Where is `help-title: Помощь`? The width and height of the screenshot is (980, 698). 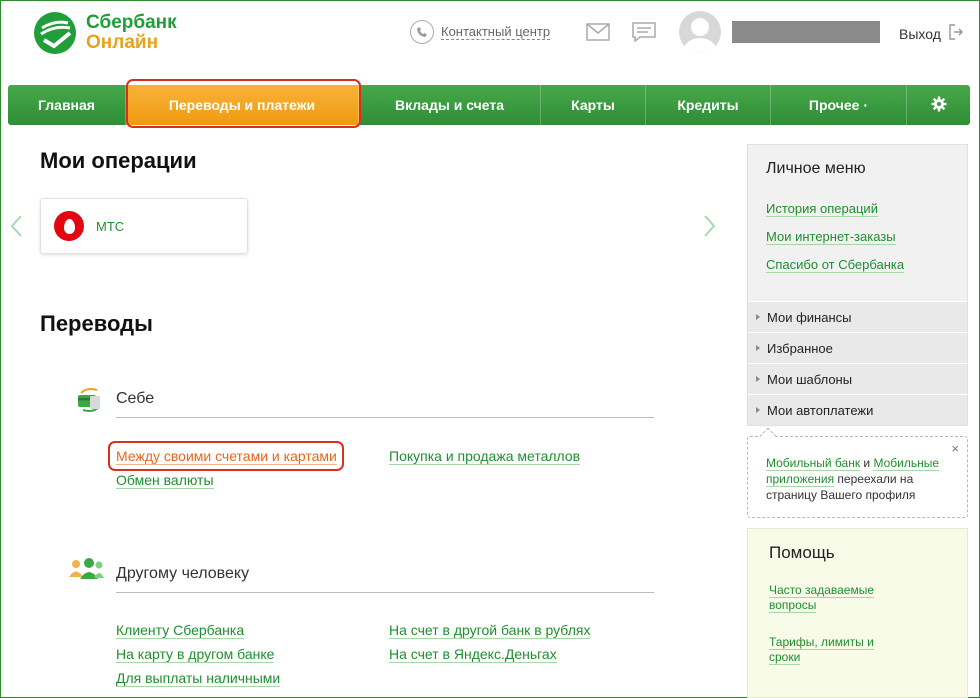 help-title: Помощь is located at coordinates (802, 552).